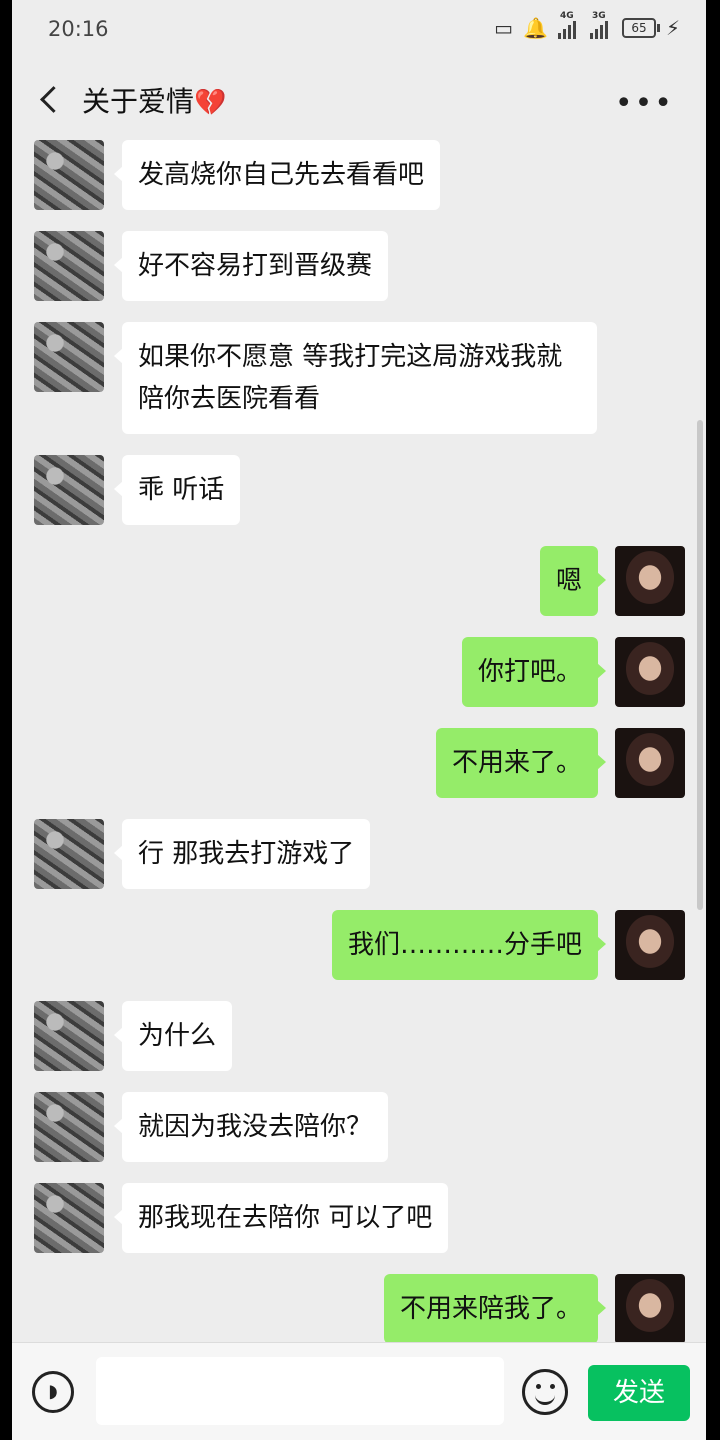 The height and width of the screenshot is (1440, 720). Describe the element at coordinates (644, 103) in the screenshot. I see `more-options-icon: •••` at that location.